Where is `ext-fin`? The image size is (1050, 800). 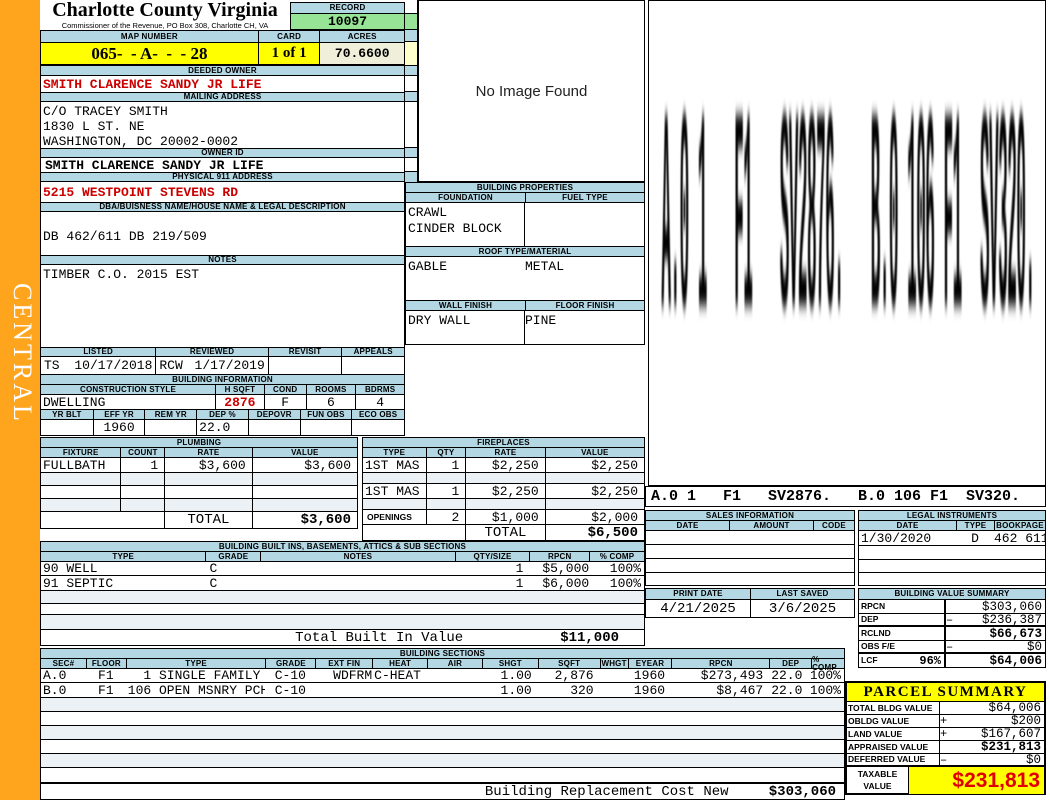 ext-fin is located at coordinates (343, 690).